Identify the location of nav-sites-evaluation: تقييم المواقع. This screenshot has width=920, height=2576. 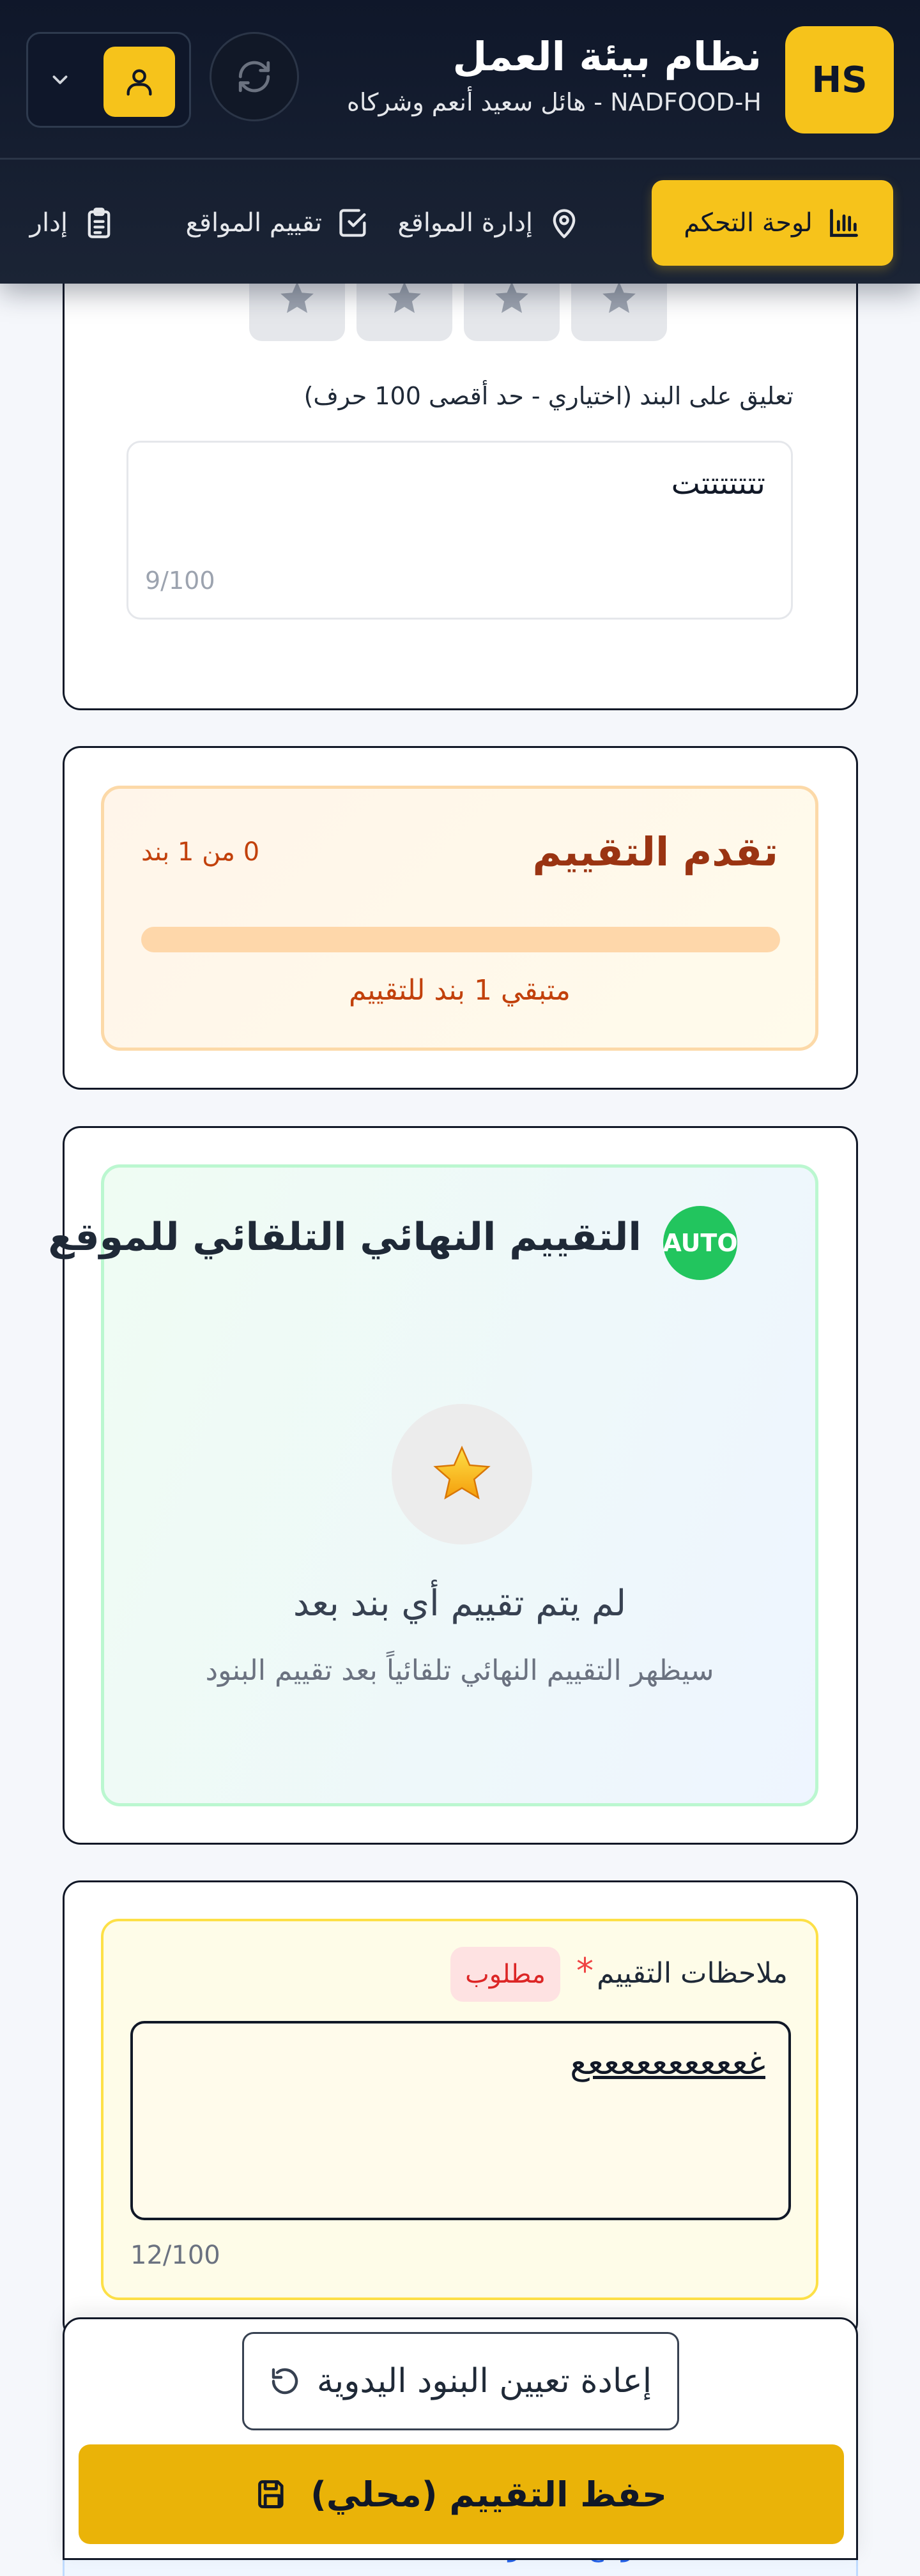
(278, 223).